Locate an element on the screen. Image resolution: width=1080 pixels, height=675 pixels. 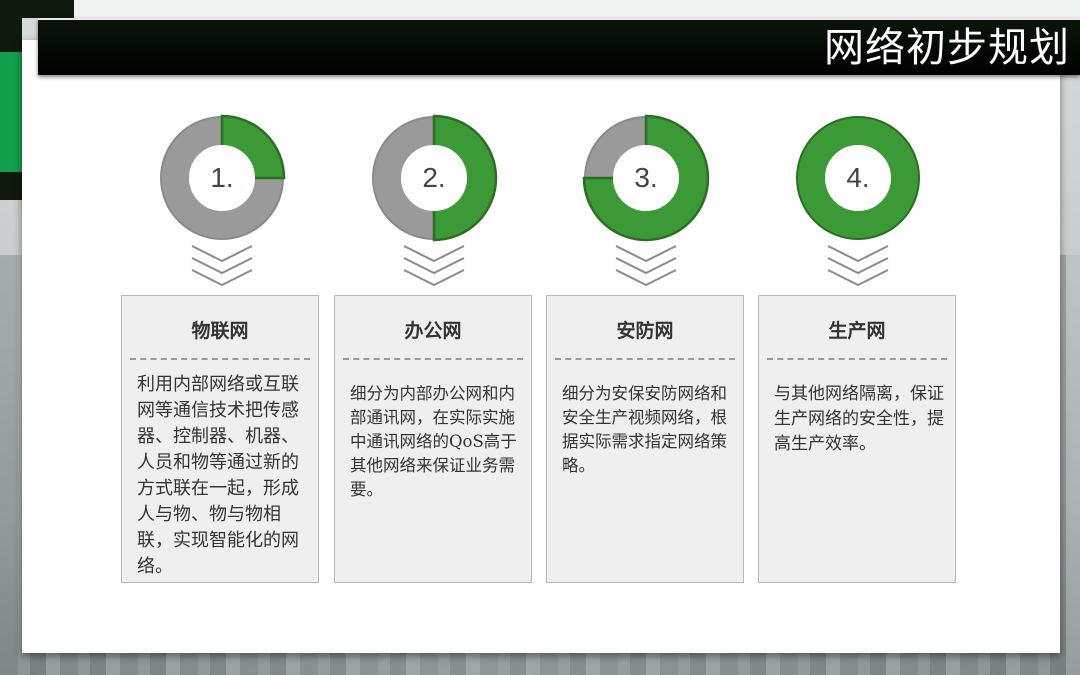
step-title-4: 生产网 is located at coordinates (857, 331).